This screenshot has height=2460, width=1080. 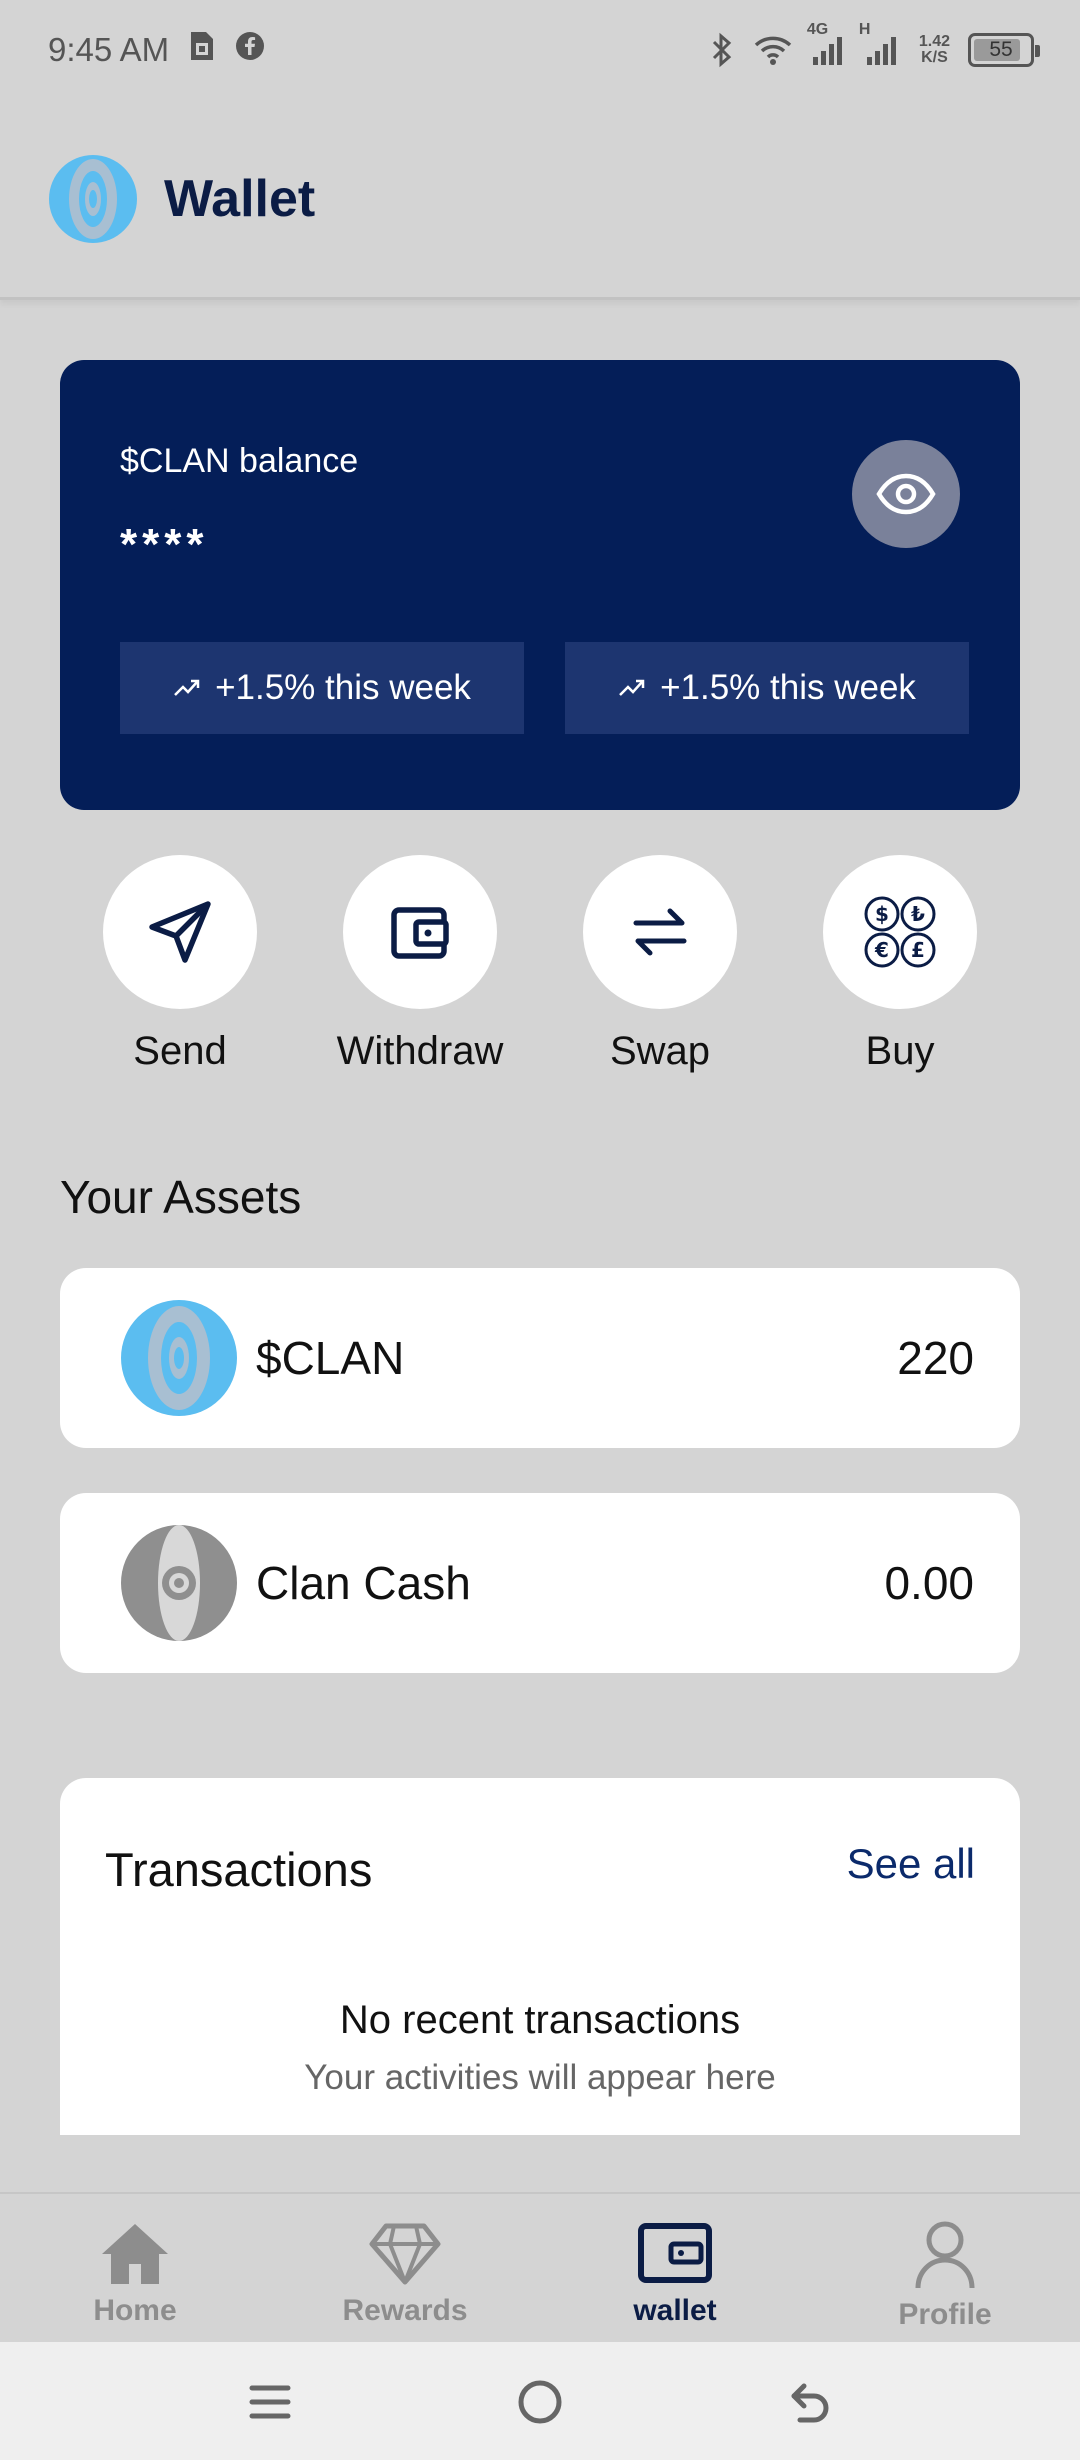 I want to click on asset-name: Clan Cash, so click(x=363, y=1583).